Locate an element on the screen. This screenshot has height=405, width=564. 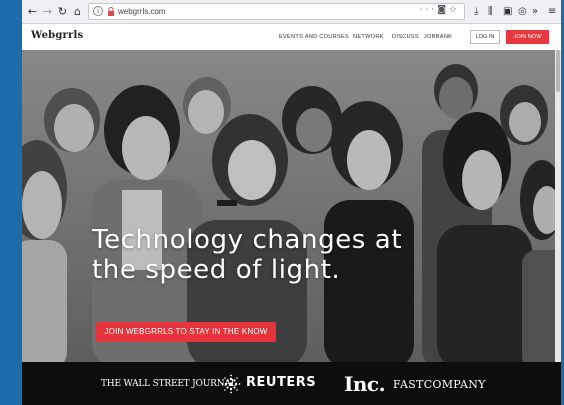
menu-icon: ≡ is located at coordinates (552, 11).